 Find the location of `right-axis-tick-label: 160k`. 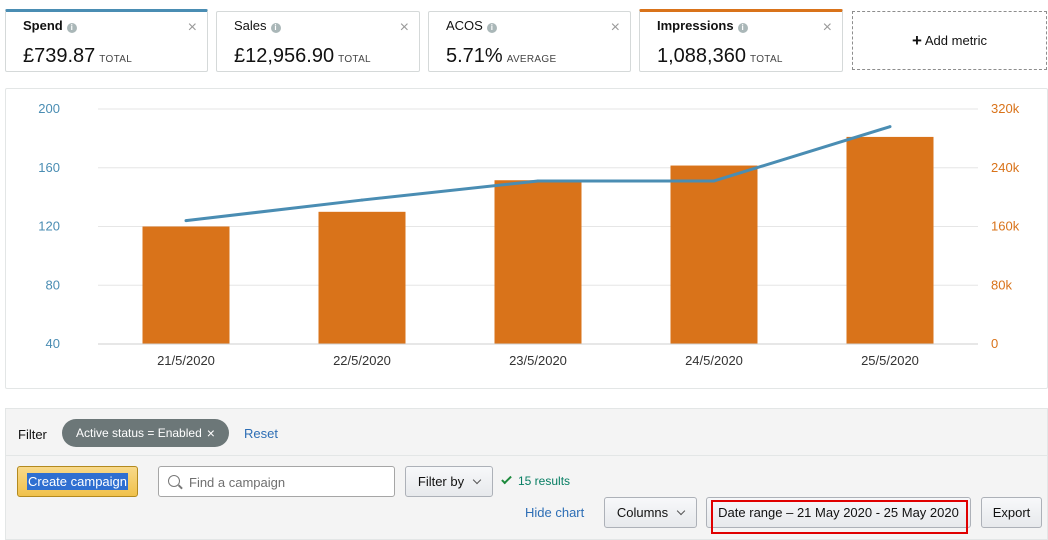

right-axis-tick-label: 160k is located at coordinates (1005, 226).